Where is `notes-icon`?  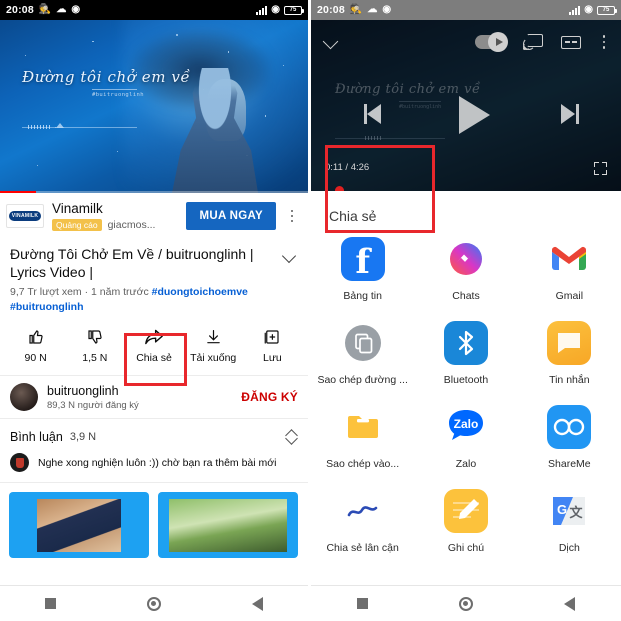 notes-icon is located at coordinates (465, 511).